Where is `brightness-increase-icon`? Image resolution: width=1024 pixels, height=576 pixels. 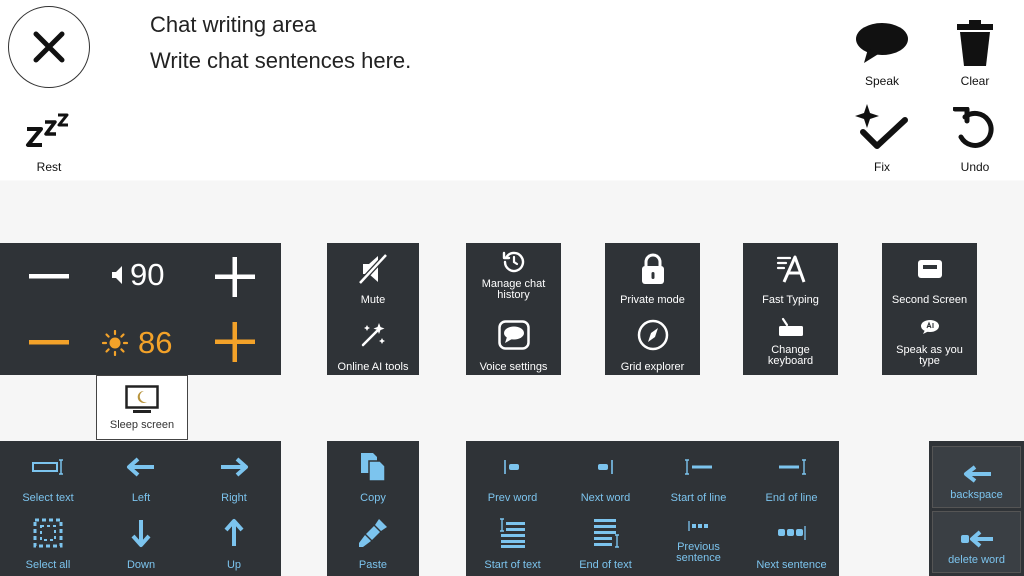 brightness-increase-icon is located at coordinates (235, 342).